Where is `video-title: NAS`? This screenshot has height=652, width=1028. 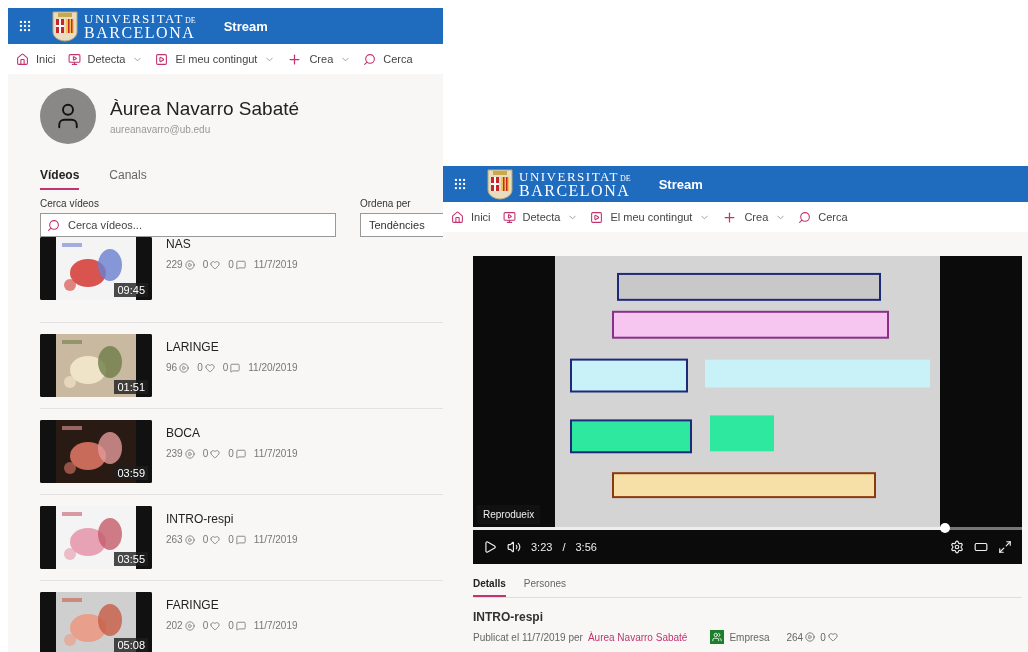
video-title: NAS is located at coordinates (232, 244).